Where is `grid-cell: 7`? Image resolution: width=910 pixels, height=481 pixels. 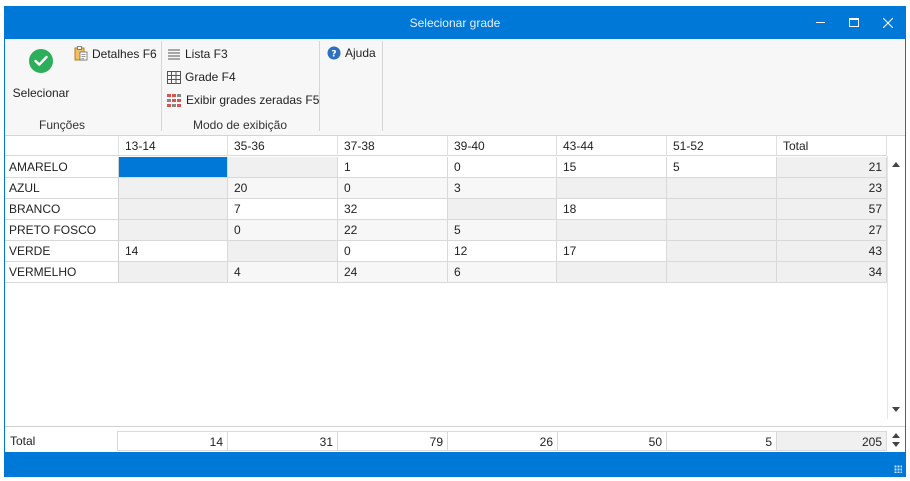
grid-cell: 7 is located at coordinates (283, 209).